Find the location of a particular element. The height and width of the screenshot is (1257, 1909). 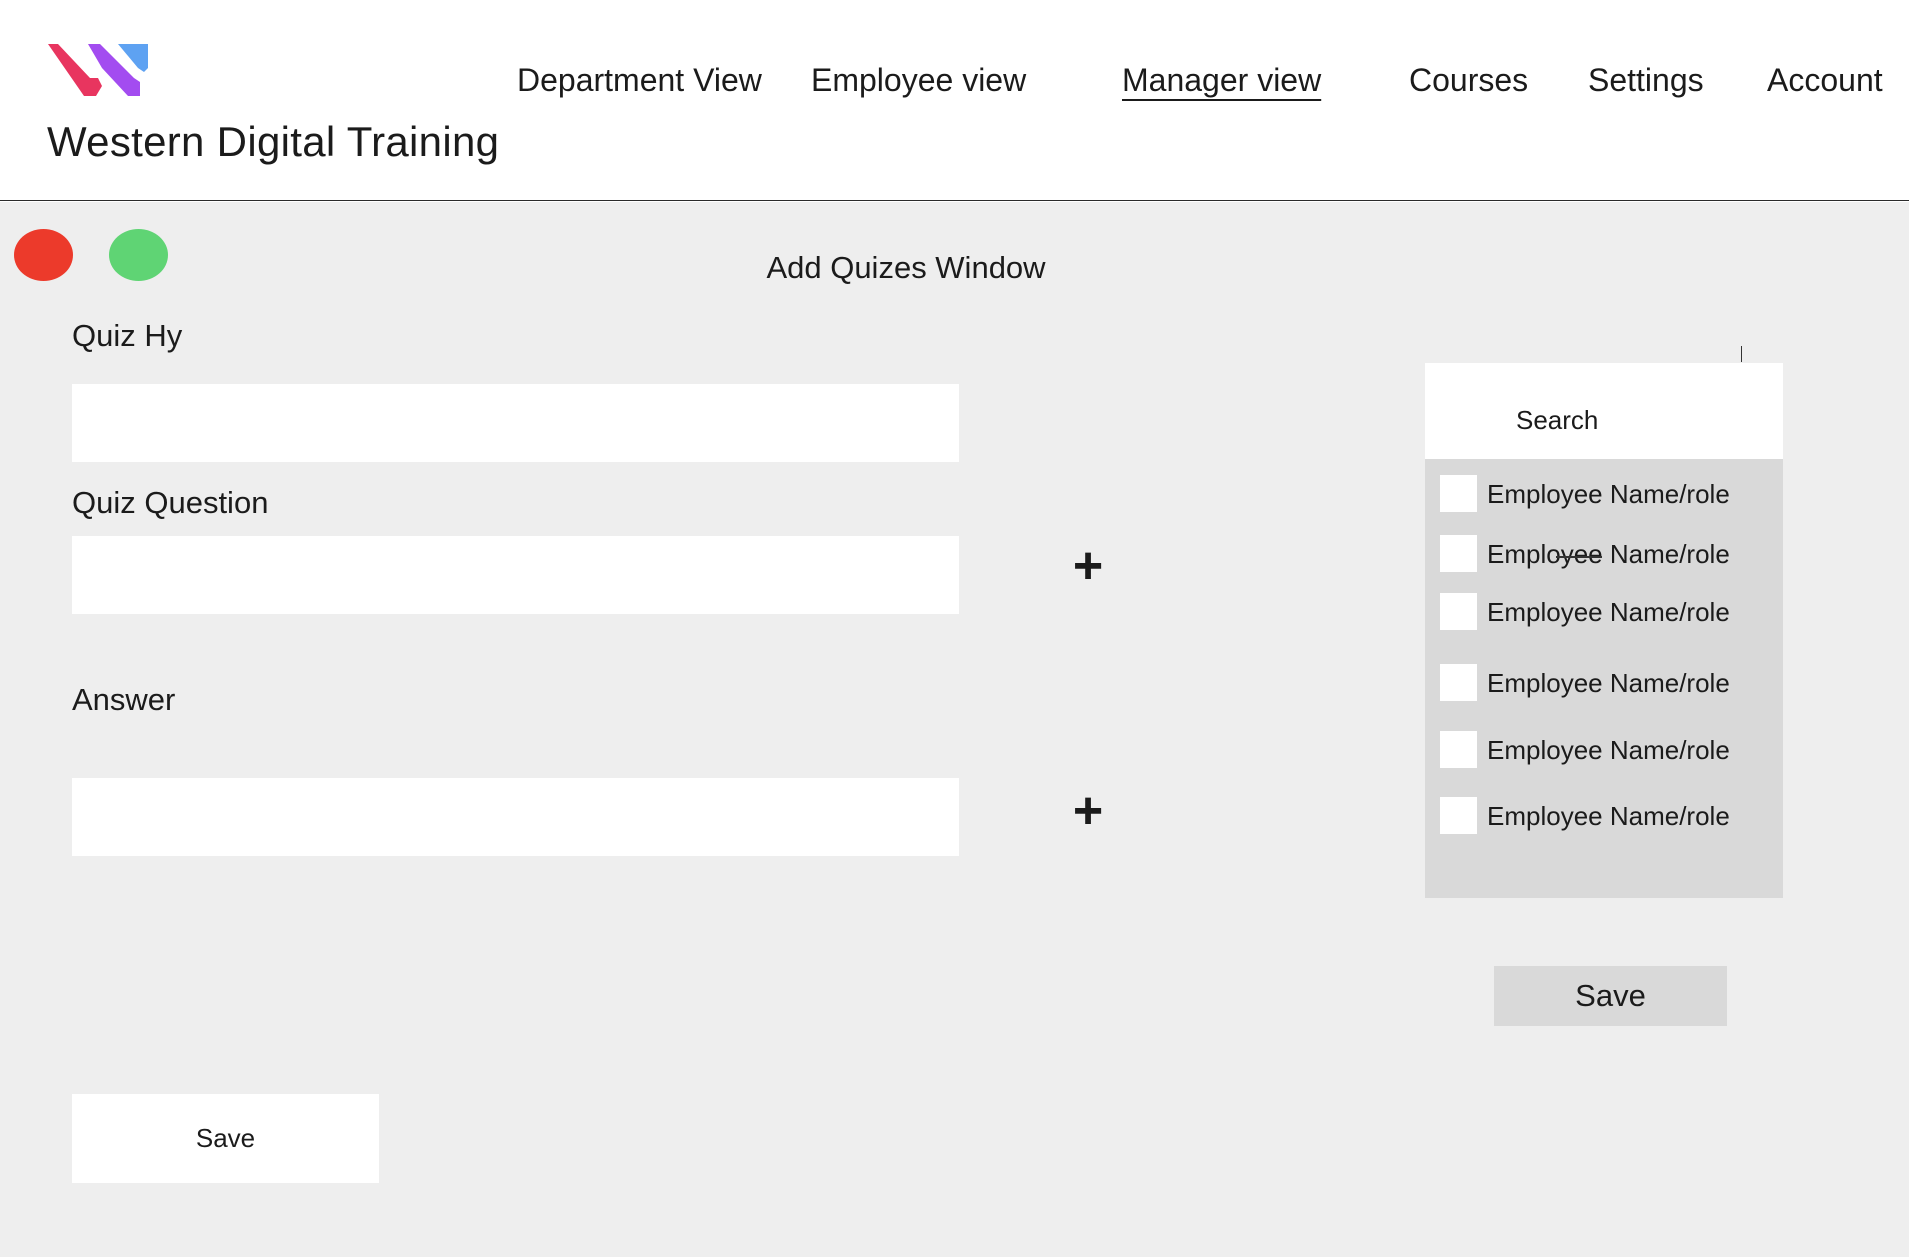

nav-account: Account is located at coordinates (1825, 80).